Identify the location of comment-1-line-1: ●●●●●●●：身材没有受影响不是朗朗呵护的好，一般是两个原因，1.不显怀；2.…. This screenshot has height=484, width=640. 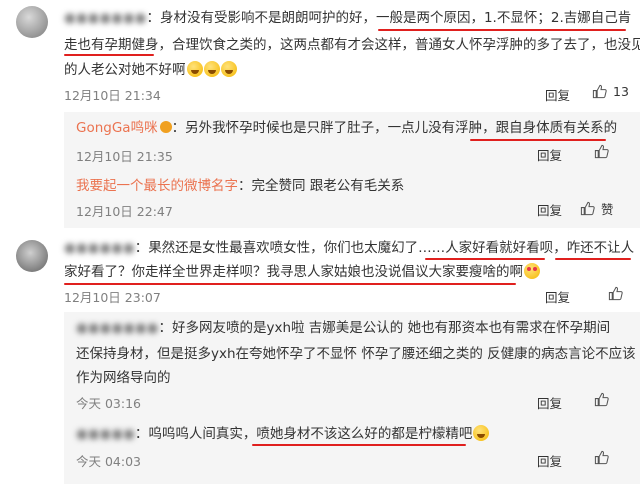
(348, 18).